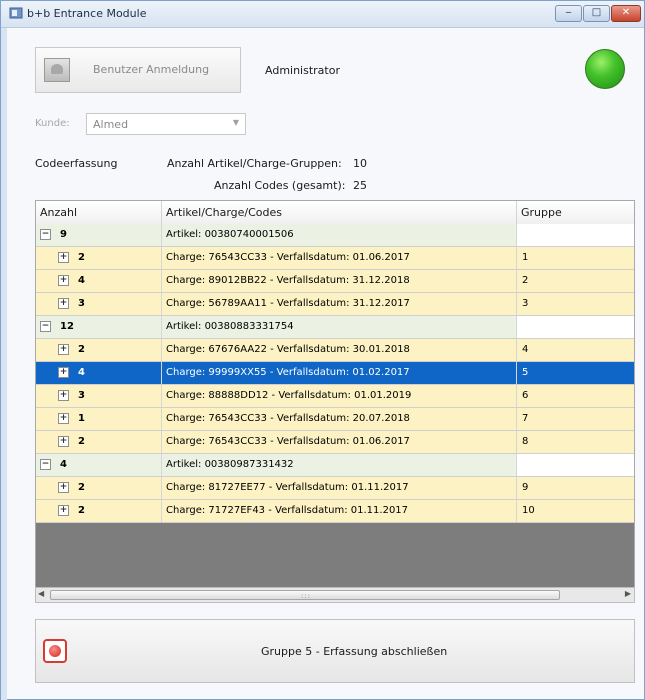  What do you see at coordinates (322, 14) in the screenshot?
I see `title-bar: b+b Entrance Module ‒ □ ✕` at bounding box center [322, 14].